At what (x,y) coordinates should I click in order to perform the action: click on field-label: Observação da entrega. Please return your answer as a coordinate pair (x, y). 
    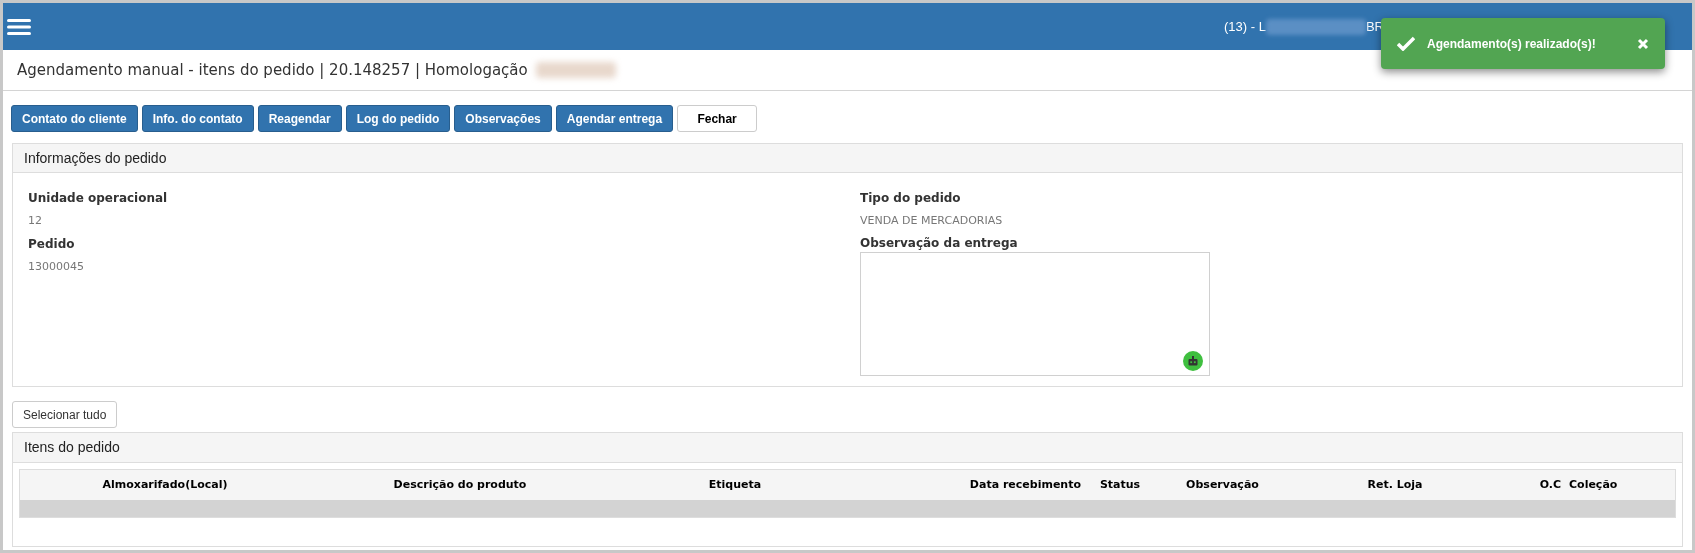
    Looking at the image, I should click on (939, 243).